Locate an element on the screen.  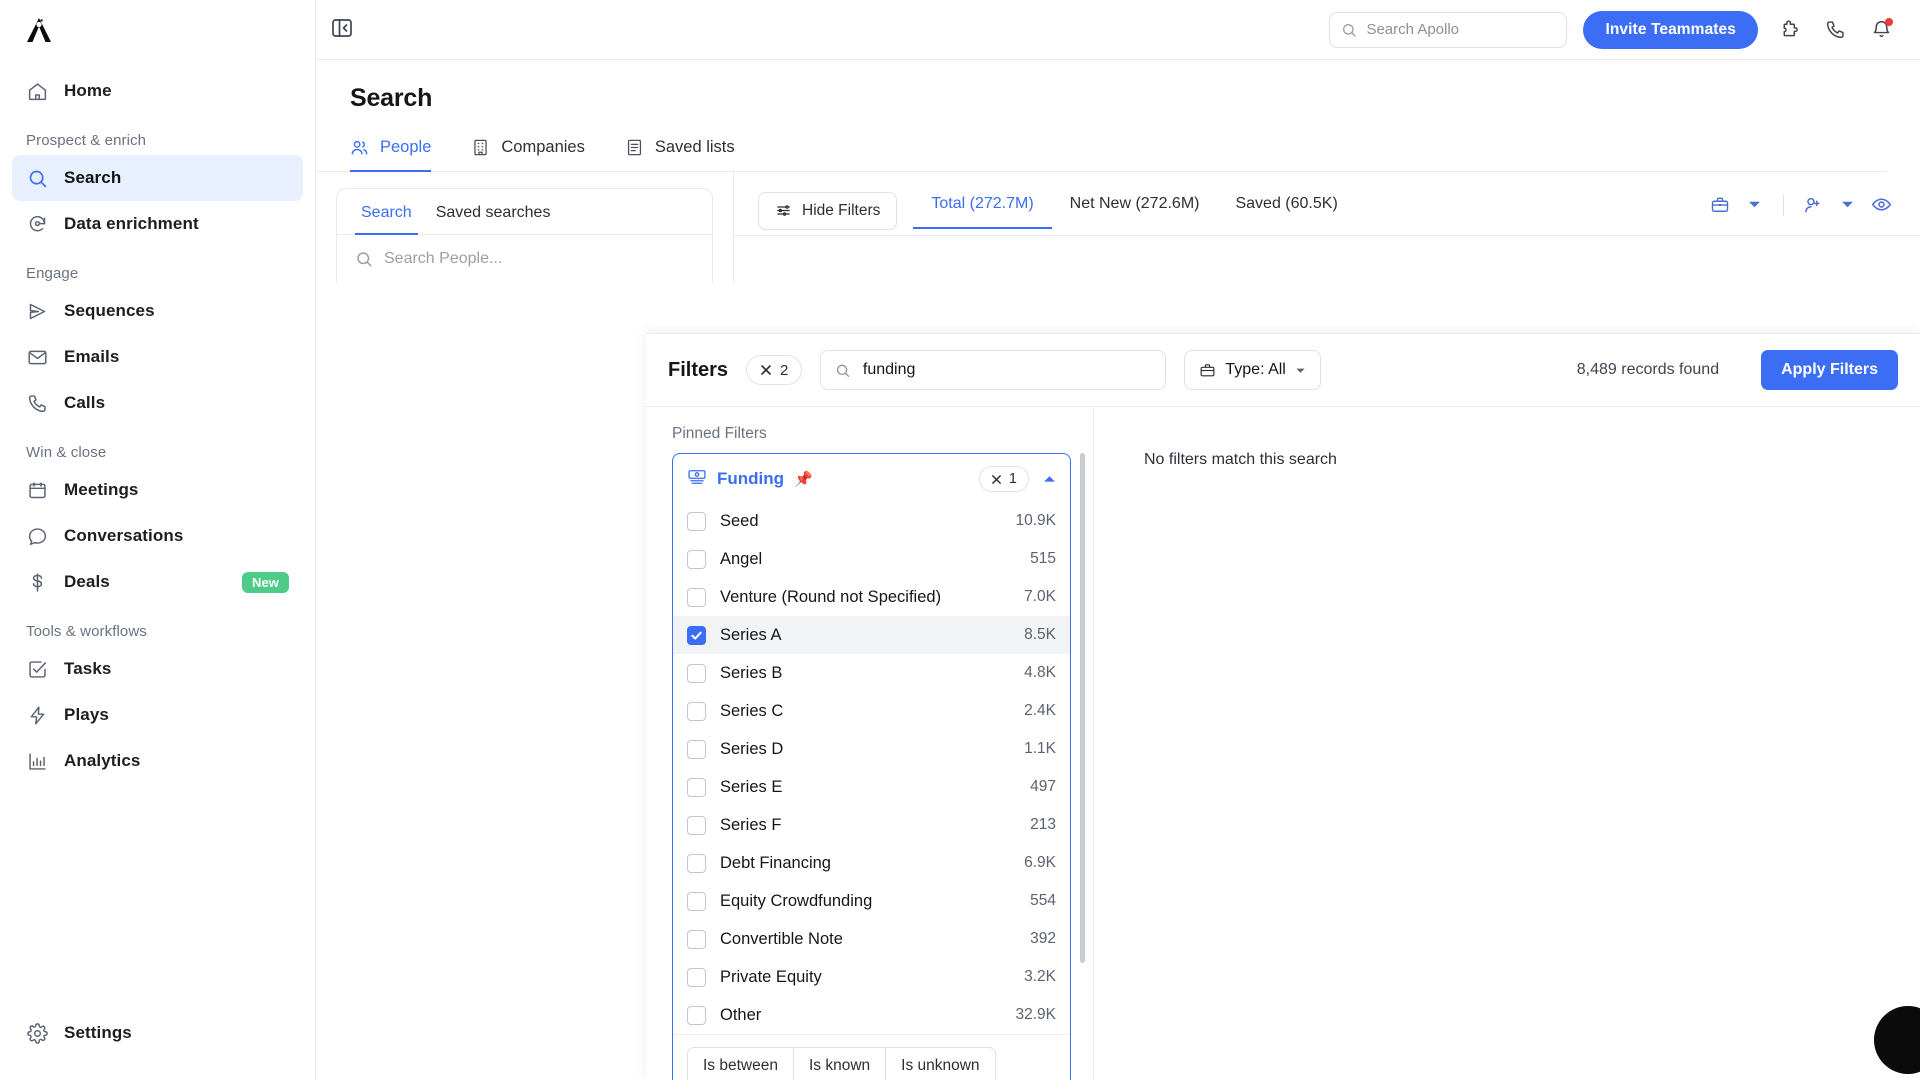
add-person-icon is located at coordinates (1813, 205).